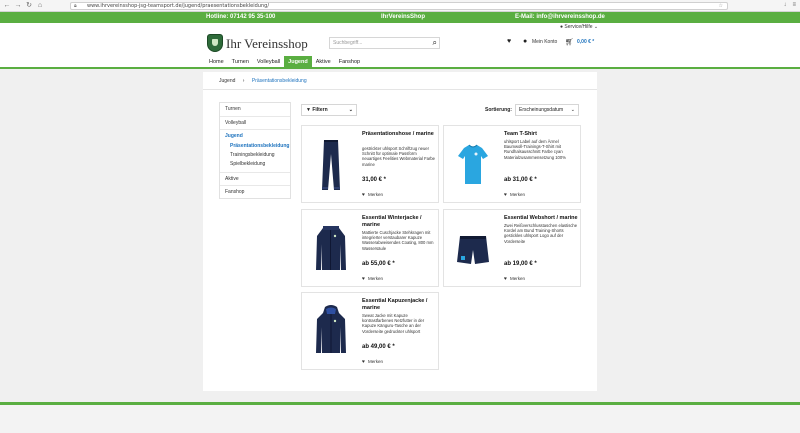 The width and height of the screenshot is (800, 433). Describe the element at coordinates (541, 110) in the screenshot. I see `sort-value: Erscheinungsdatum` at that location.